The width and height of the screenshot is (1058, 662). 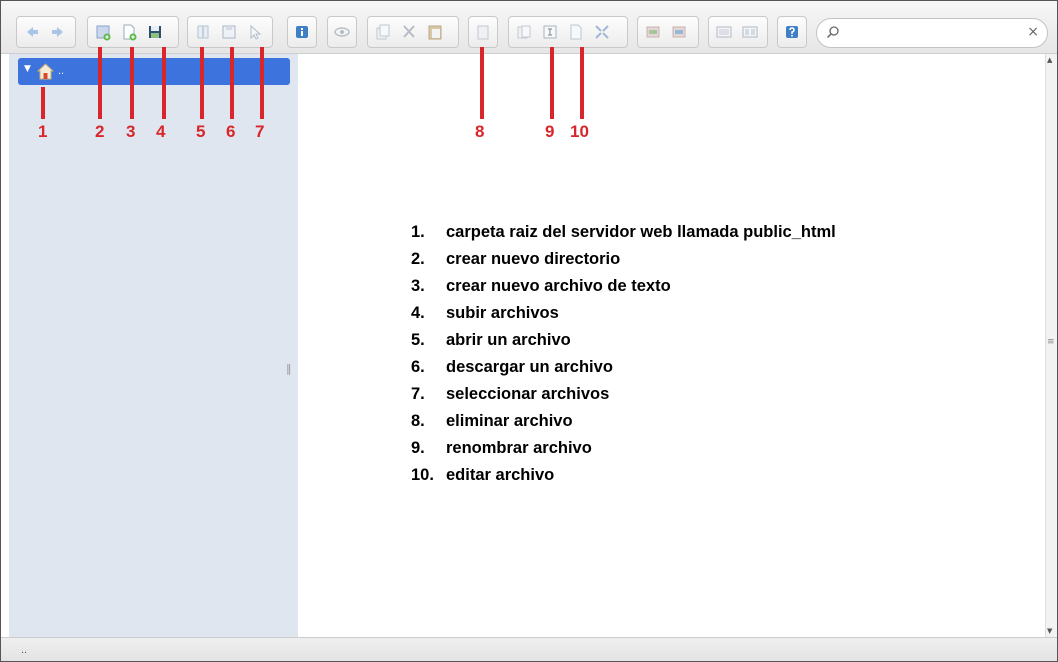 I want to click on status-path: .., so click(x=24, y=650).